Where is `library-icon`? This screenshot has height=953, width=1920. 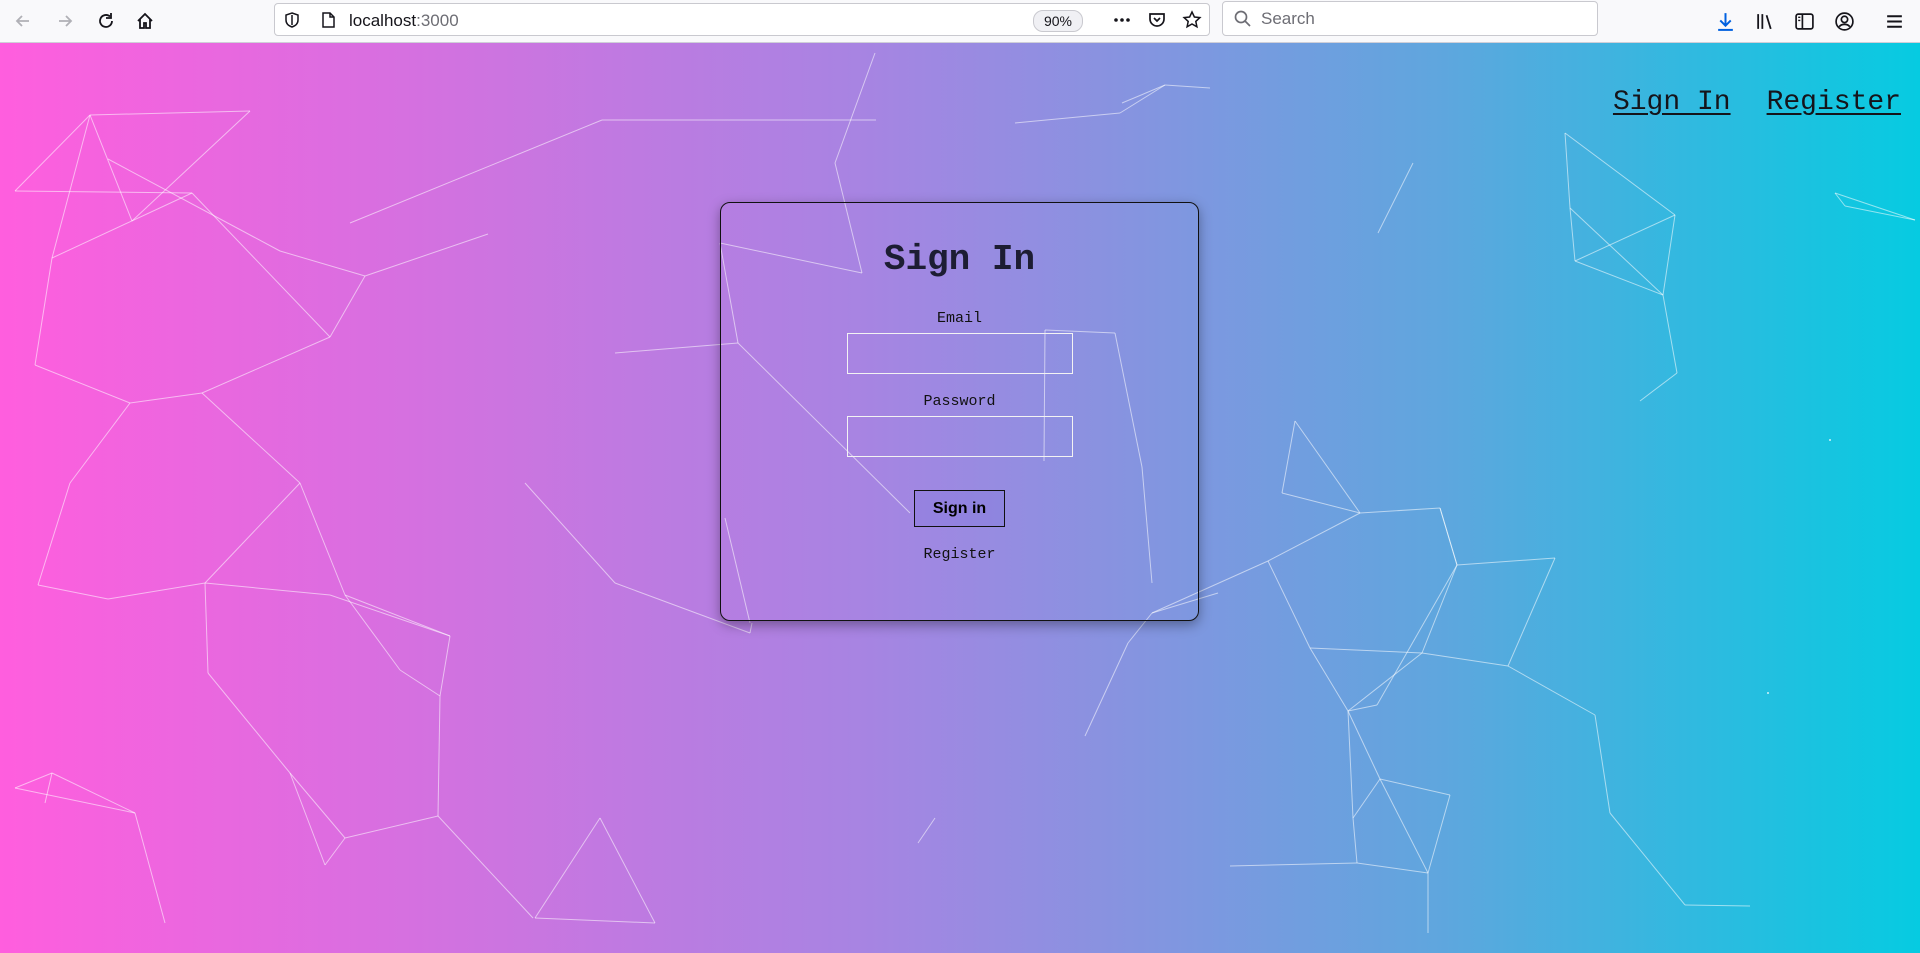 library-icon is located at coordinates (1764, 21).